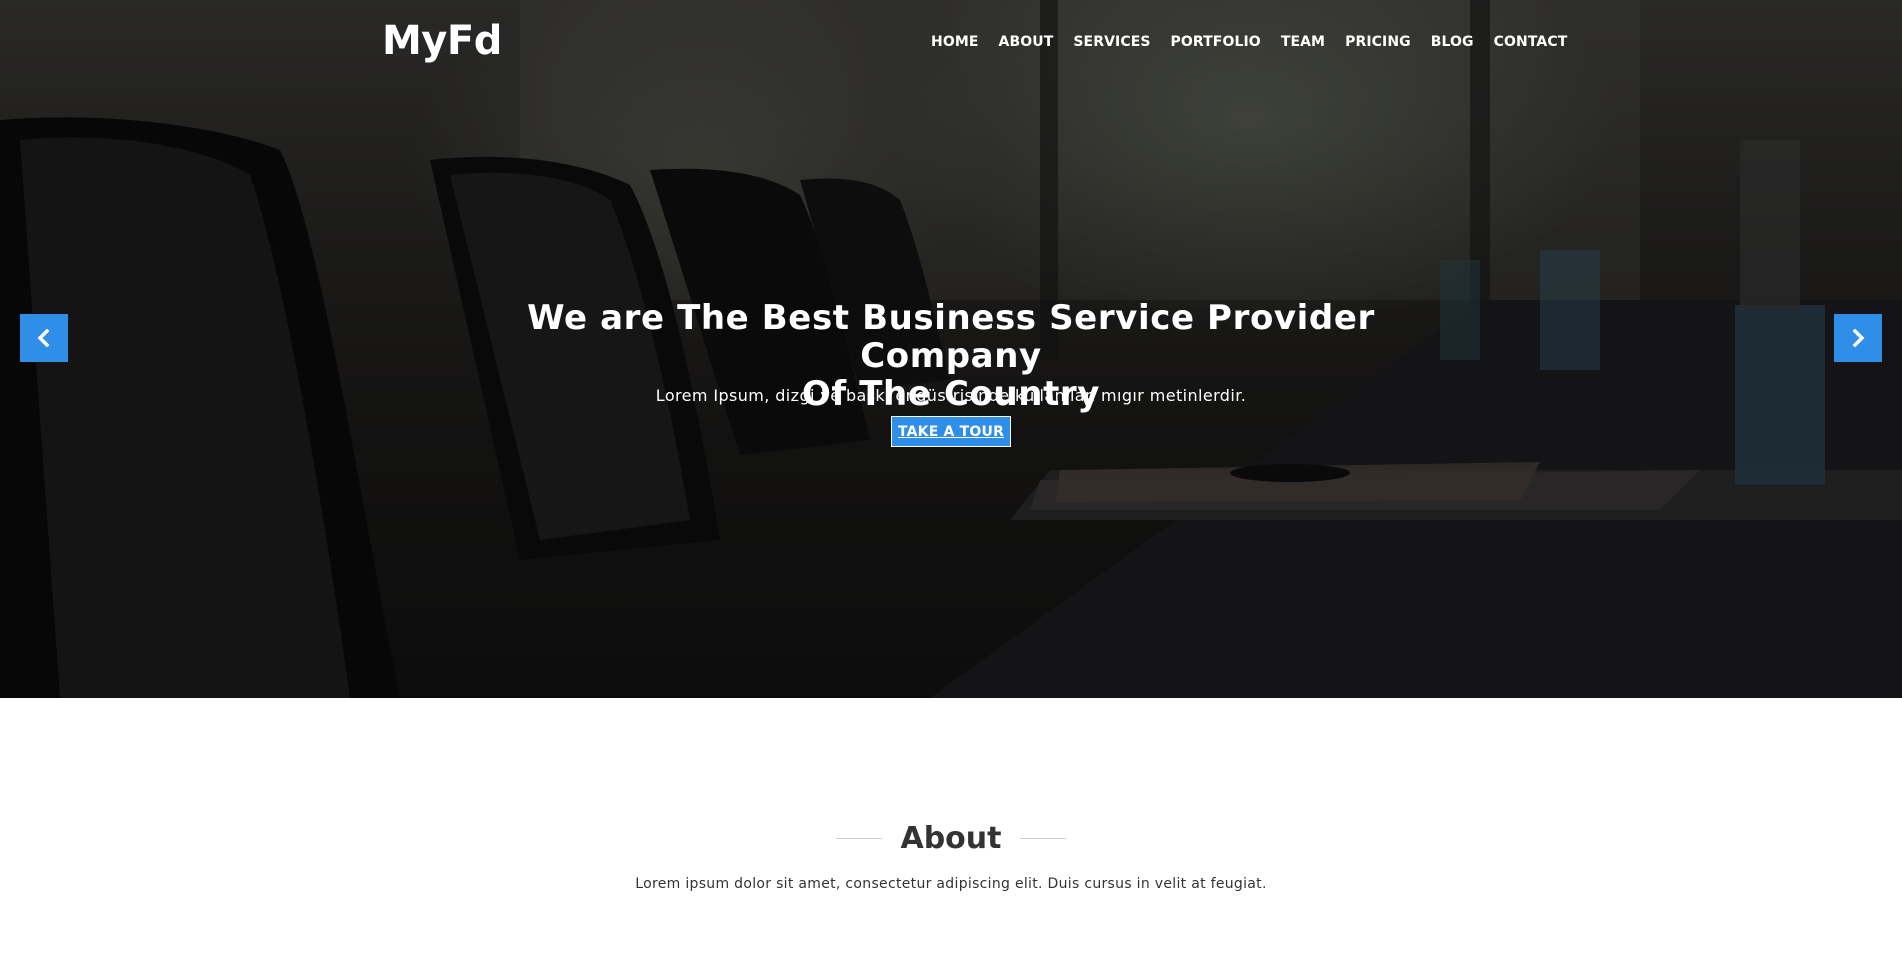 The image size is (1902, 971). What do you see at coordinates (1452, 42) in the screenshot?
I see `nav-item-blog: BLOG` at bounding box center [1452, 42].